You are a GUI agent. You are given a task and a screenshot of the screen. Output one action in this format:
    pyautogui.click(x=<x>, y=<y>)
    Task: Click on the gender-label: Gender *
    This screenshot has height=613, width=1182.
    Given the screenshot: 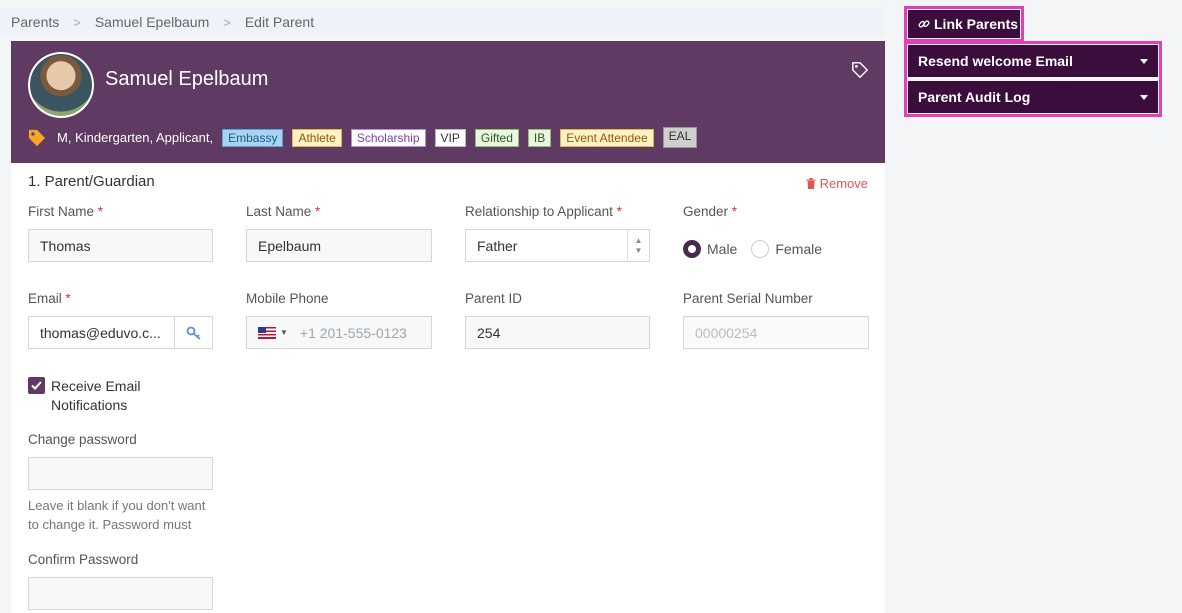 What is the action you would take?
    pyautogui.click(x=710, y=211)
    